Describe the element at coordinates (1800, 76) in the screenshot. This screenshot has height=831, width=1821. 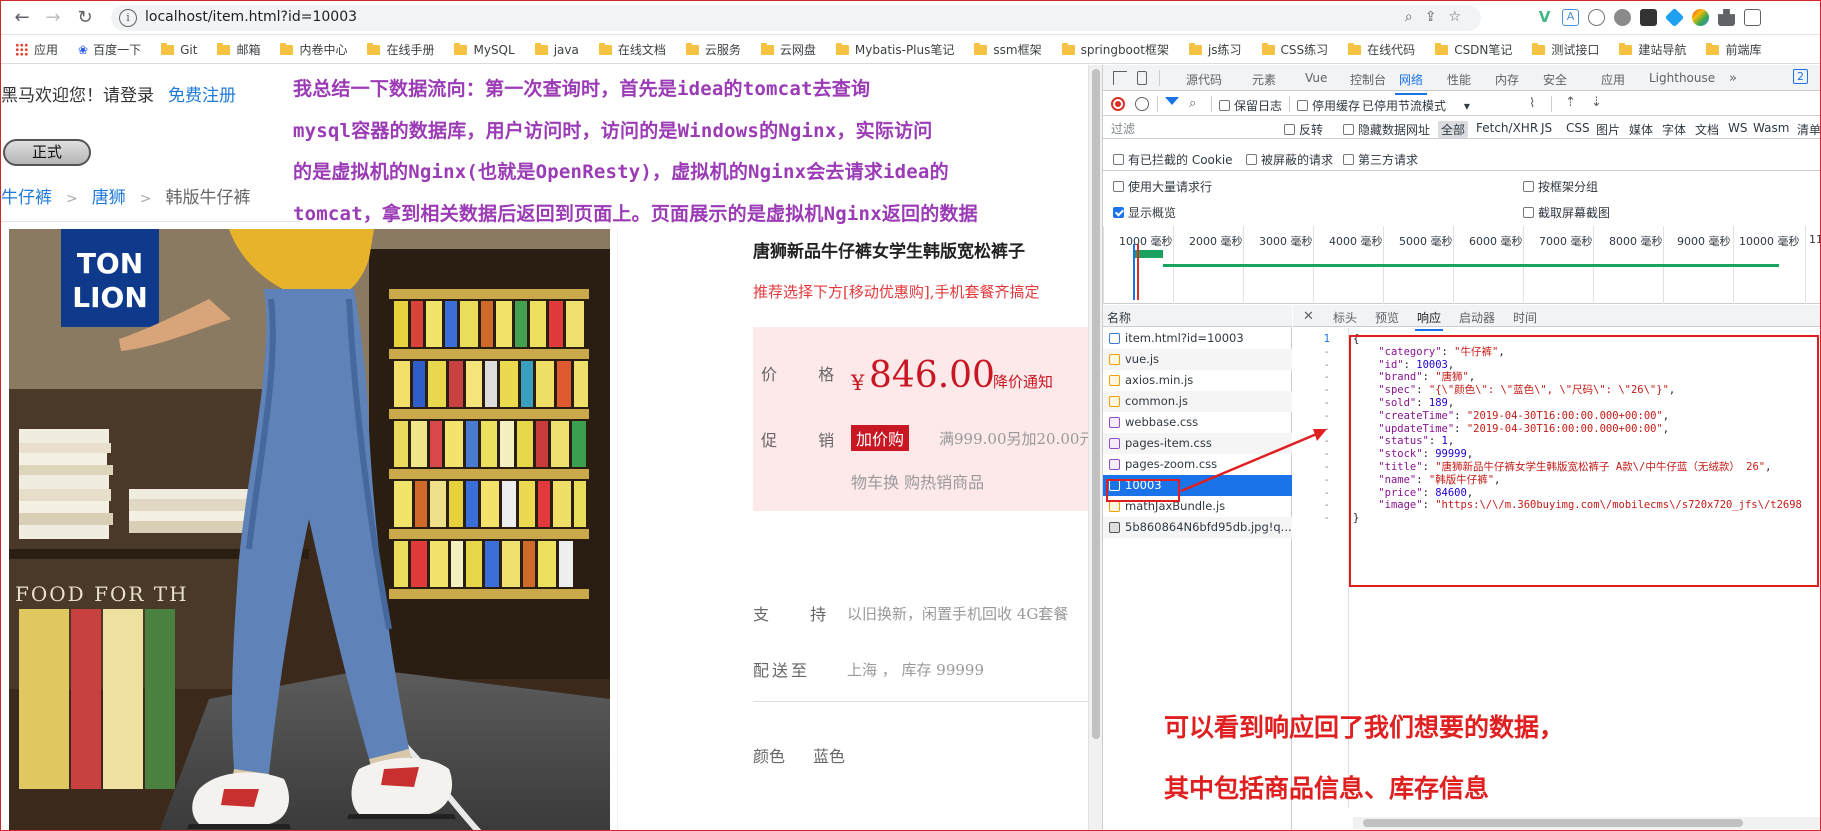
I see `issues-badge: 2` at that location.